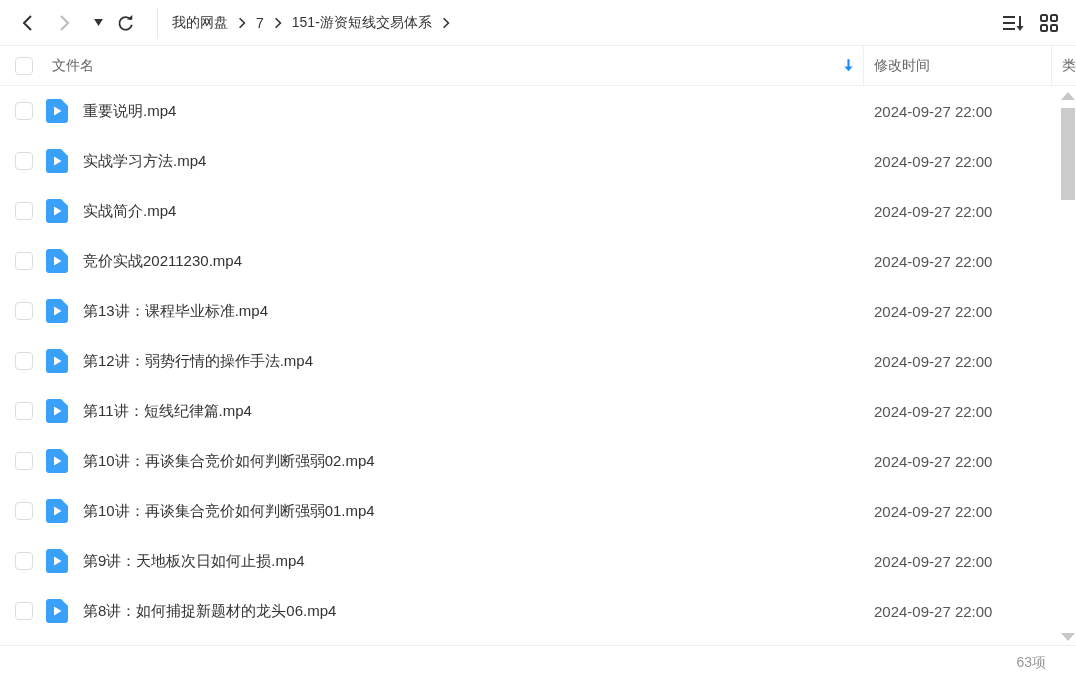 This screenshot has width=1076, height=680. Describe the element at coordinates (478, 261) in the screenshot. I see `file-name: 竞价实战20211230.mp4` at that location.